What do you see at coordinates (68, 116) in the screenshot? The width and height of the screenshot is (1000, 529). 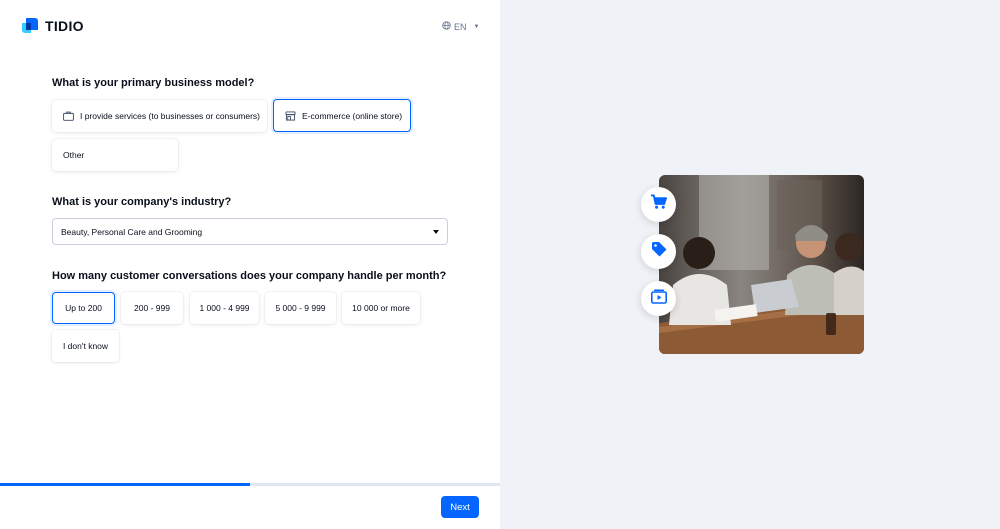 I see `briefcase-icon` at bounding box center [68, 116].